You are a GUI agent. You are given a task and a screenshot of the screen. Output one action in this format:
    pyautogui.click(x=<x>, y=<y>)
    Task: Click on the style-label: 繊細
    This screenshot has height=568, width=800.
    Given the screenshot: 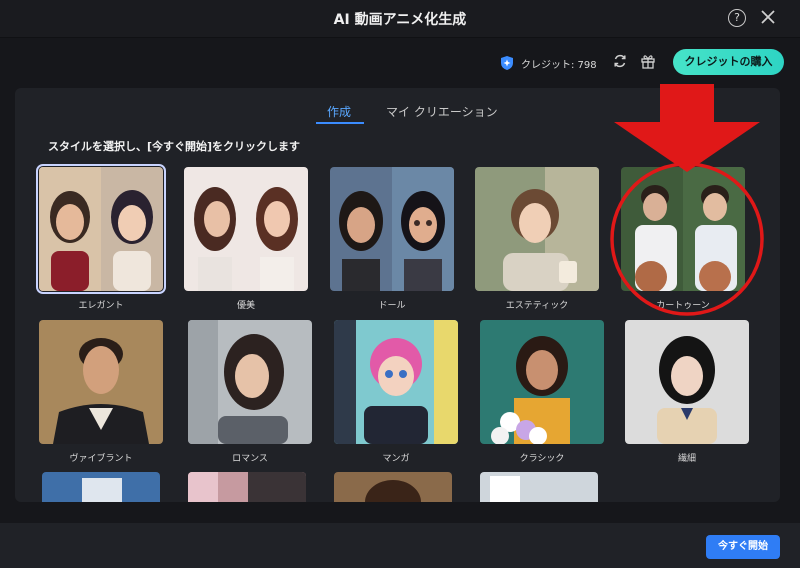 What is the action you would take?
    pyautogui.click(x=686, y=459)
    